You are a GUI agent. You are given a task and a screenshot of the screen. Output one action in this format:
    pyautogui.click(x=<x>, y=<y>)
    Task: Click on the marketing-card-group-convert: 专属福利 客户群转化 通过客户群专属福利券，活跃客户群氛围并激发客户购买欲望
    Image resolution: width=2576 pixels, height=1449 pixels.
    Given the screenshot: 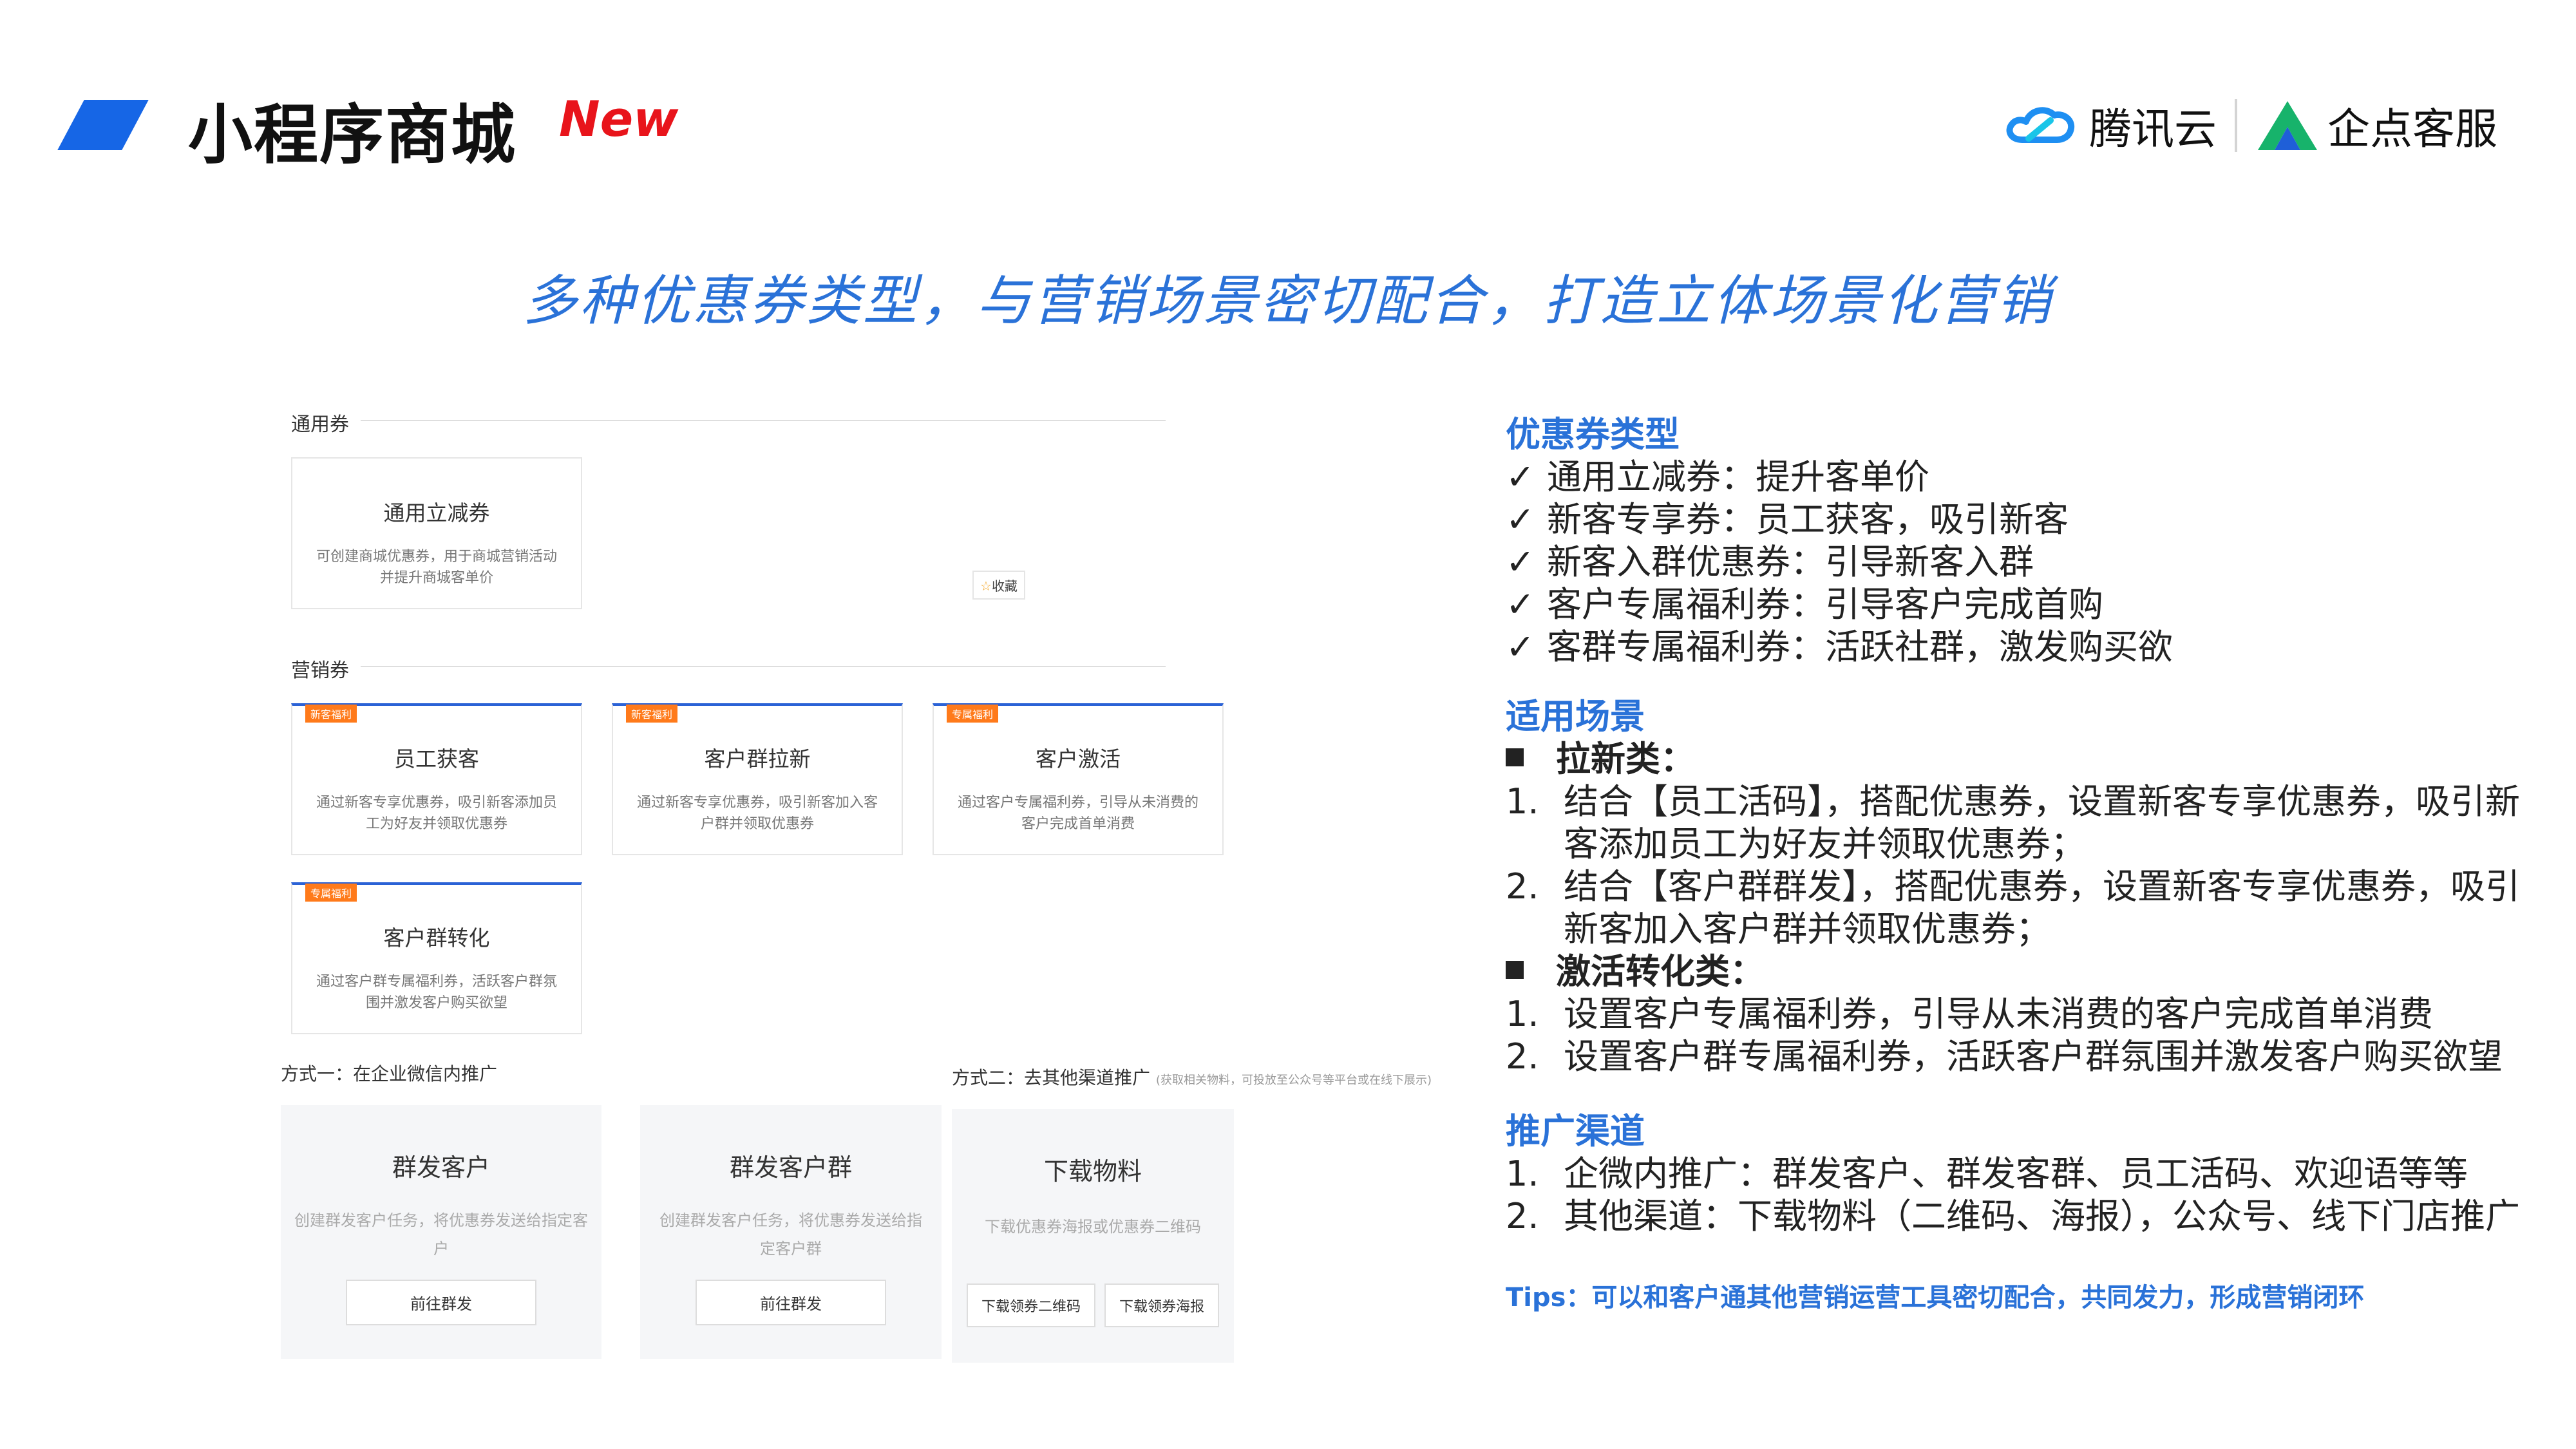 What is the action you would take?
    pyautogui.click(x=436, y=958)
    